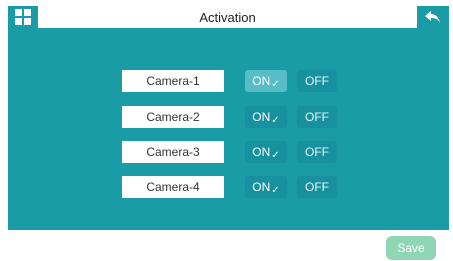 The height and width of the screenshot is (261, 453). Describe the element at coordinates (173, 187) in the screenshot. I see `camera-label: Camera-4` at that location.